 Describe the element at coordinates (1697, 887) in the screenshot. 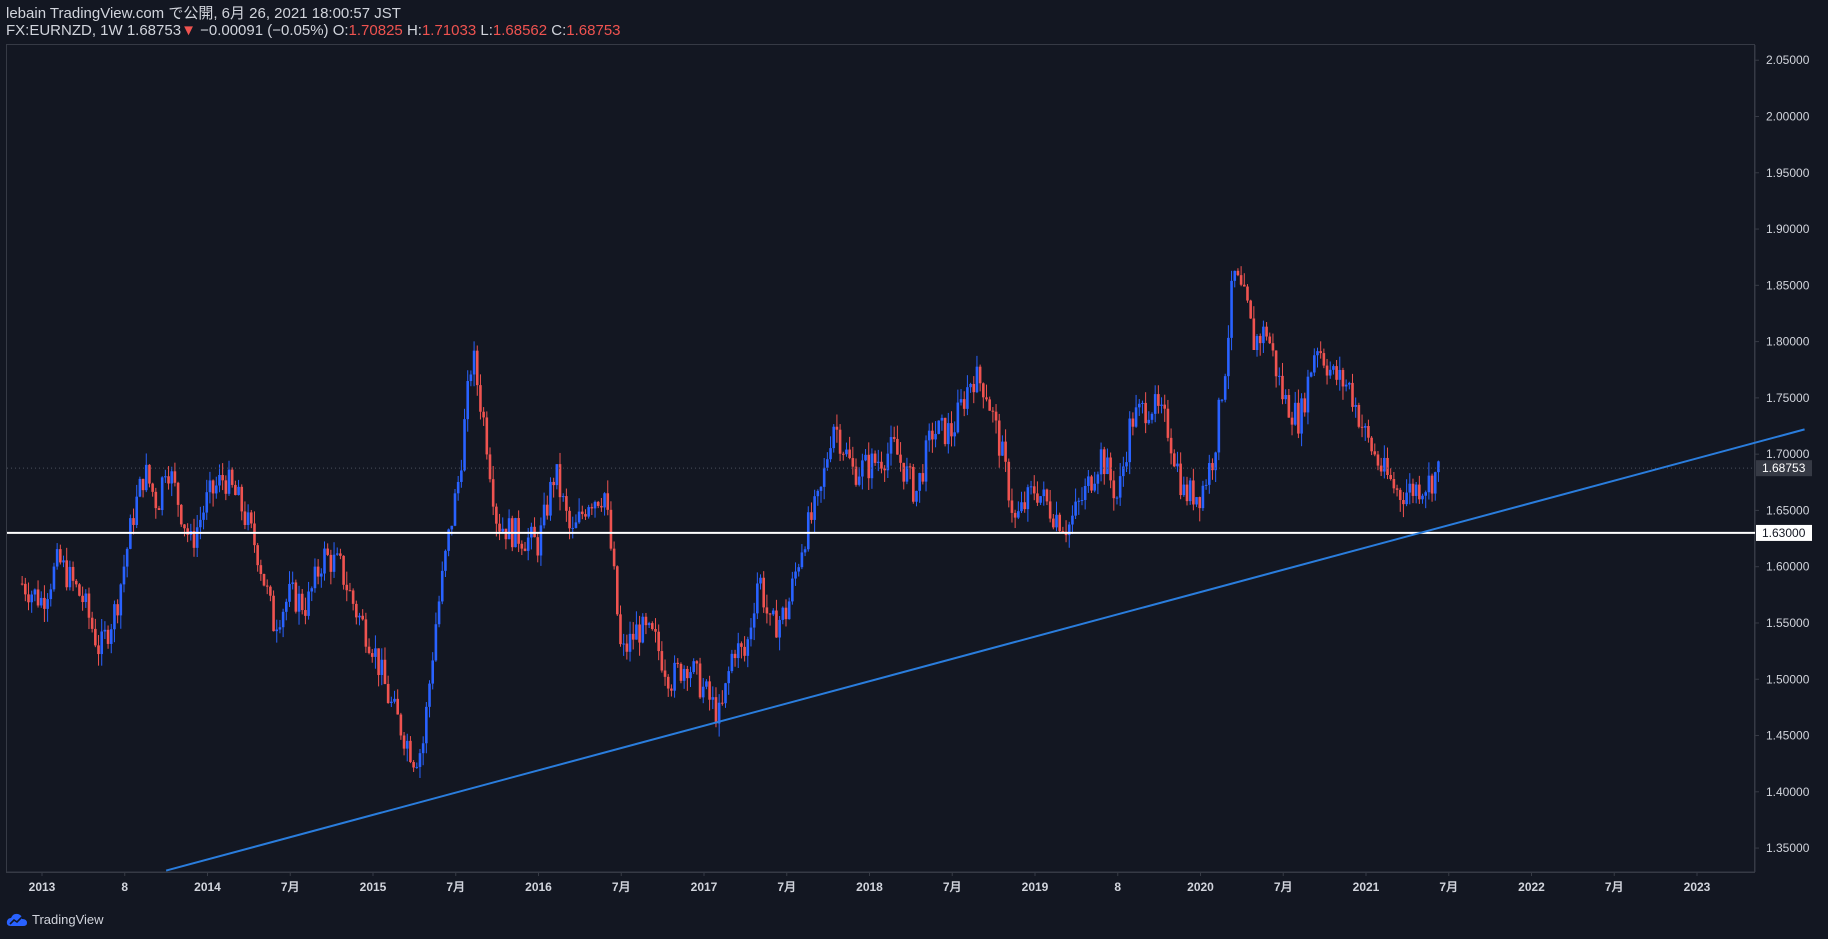

I see `x-tick-label: 2023` at that location.